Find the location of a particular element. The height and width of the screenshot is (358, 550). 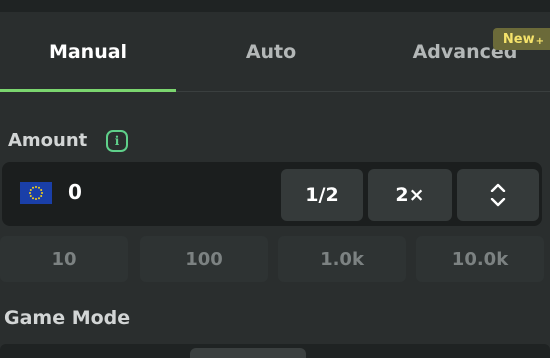

new-badge-plus: + is located at coordinates (539, 41).